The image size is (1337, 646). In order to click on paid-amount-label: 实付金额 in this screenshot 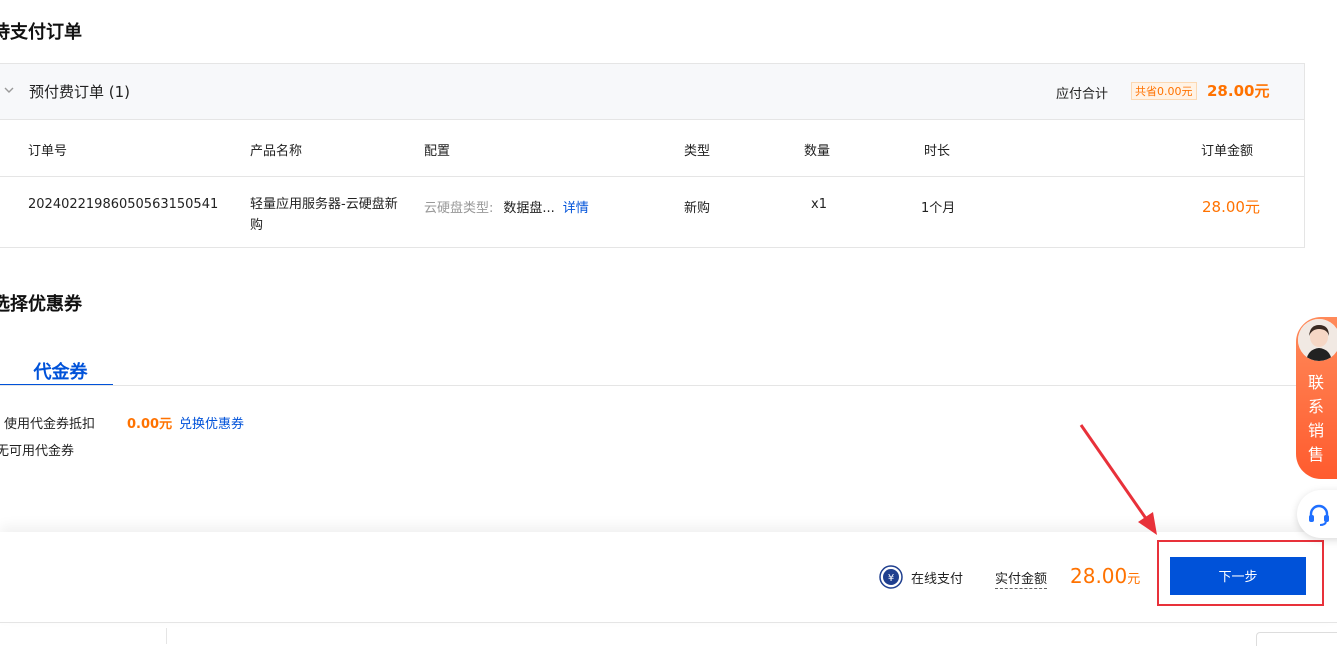, I will do `click(1021, 578)`.